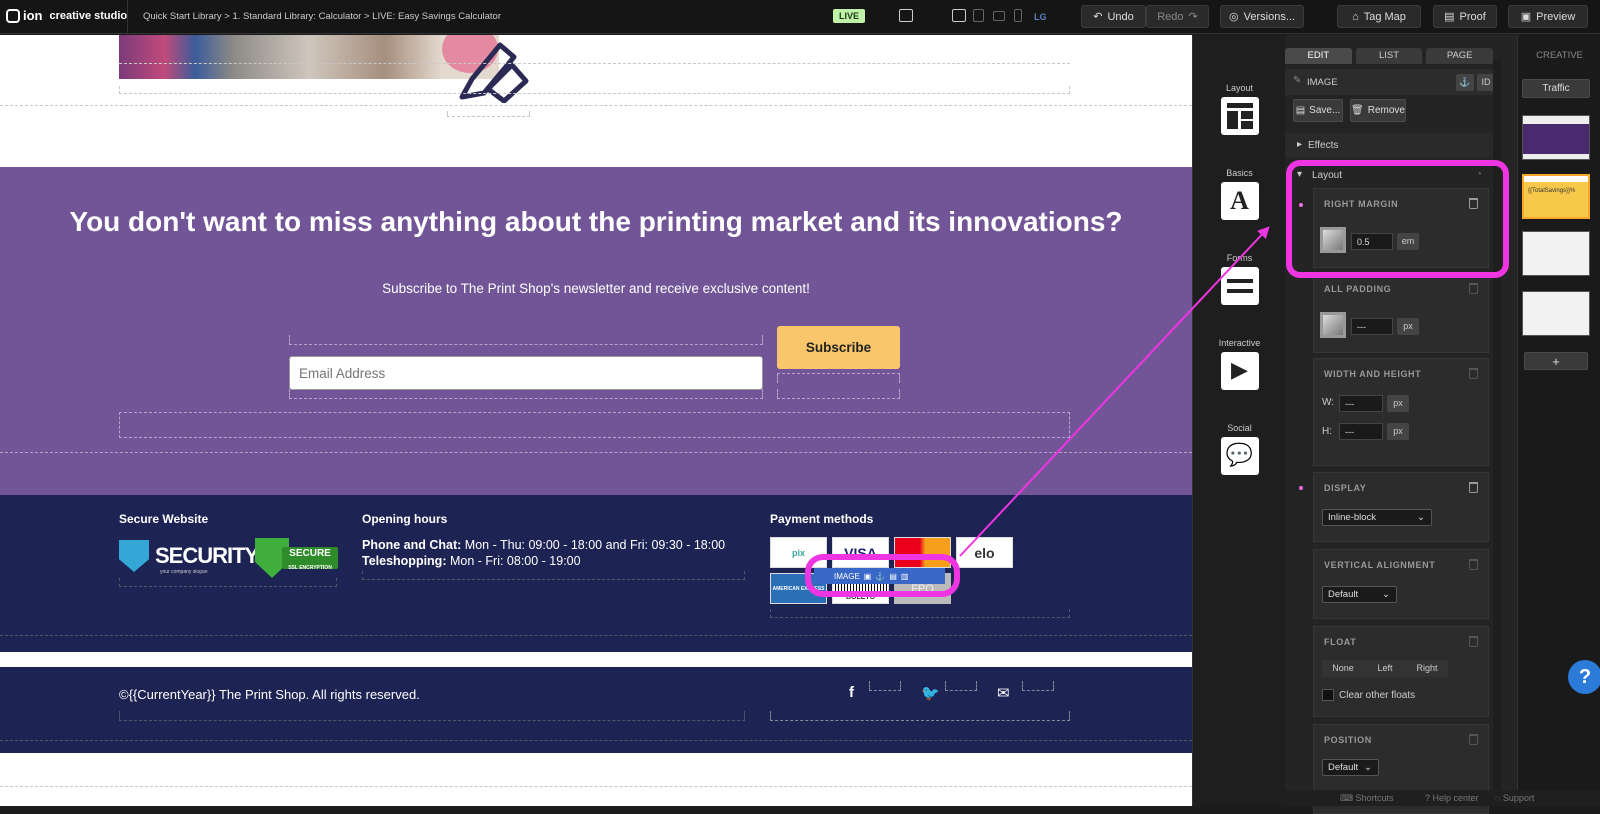 The height and width of the screenshot is (814, 1600). I want to click on layout-icon, so click(1239, 116).